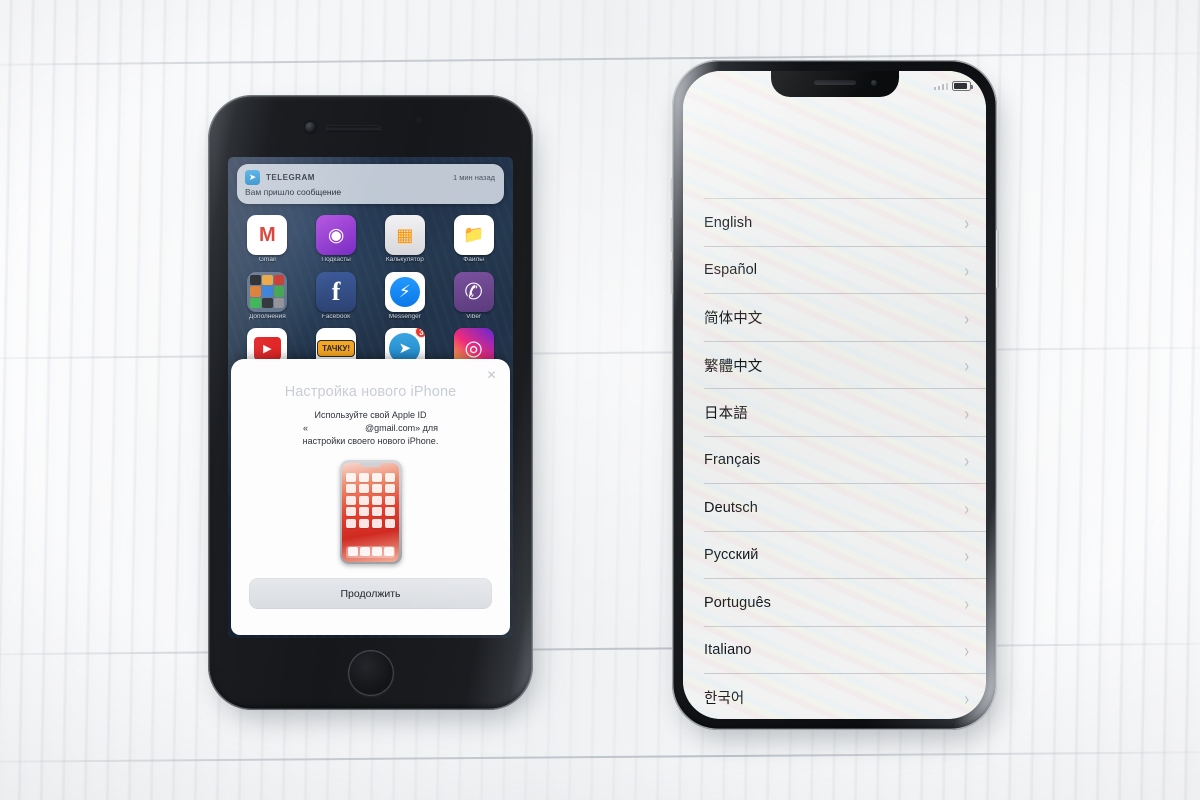  Describe the element at coordinates (940, 86) in the screenshot. I see `signal-bars-icon` at that location.